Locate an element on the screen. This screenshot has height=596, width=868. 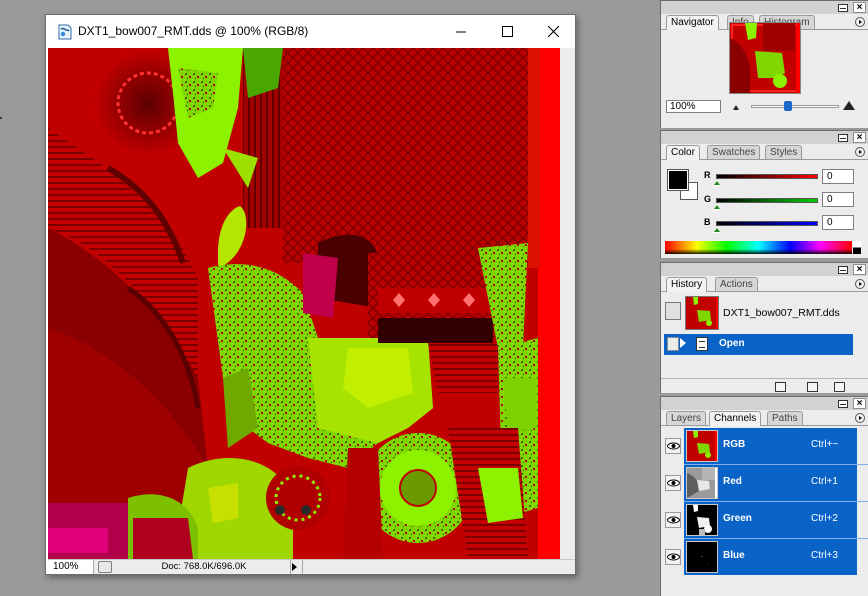
blue-thumbnail-image is located at coordinates (702, 557).